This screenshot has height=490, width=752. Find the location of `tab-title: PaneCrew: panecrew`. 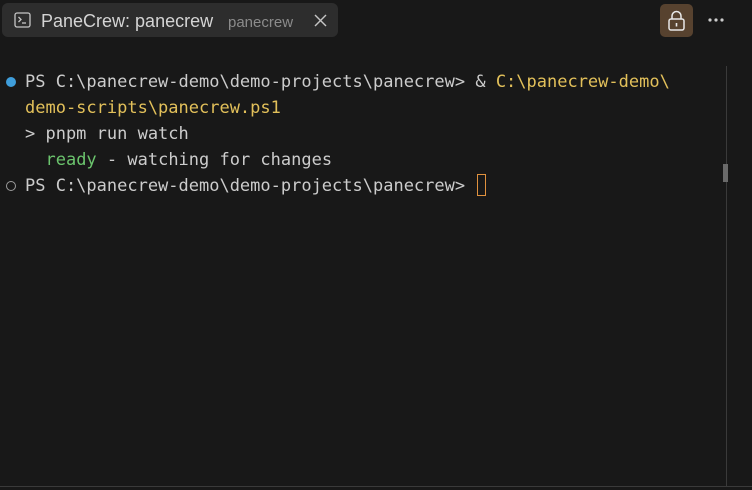

tab-title: PaneCrew: panecrew is located at coordinates (127, 21).